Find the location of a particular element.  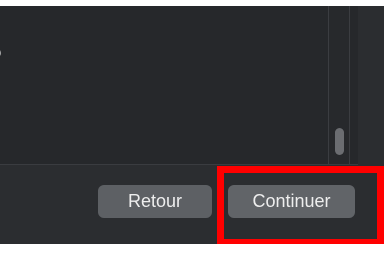

bottom-edge is located at coordinates (192, 250).